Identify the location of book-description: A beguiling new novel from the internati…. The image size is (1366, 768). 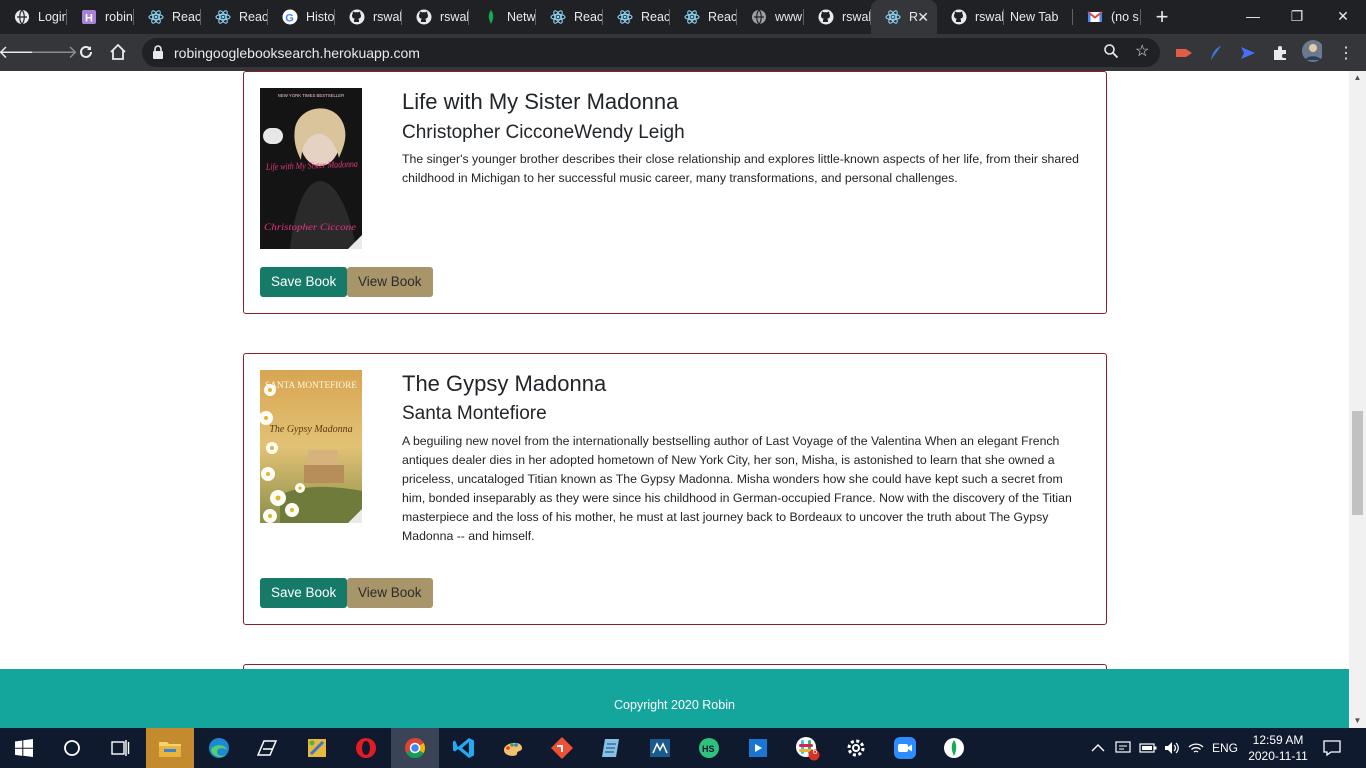
(737, 488).